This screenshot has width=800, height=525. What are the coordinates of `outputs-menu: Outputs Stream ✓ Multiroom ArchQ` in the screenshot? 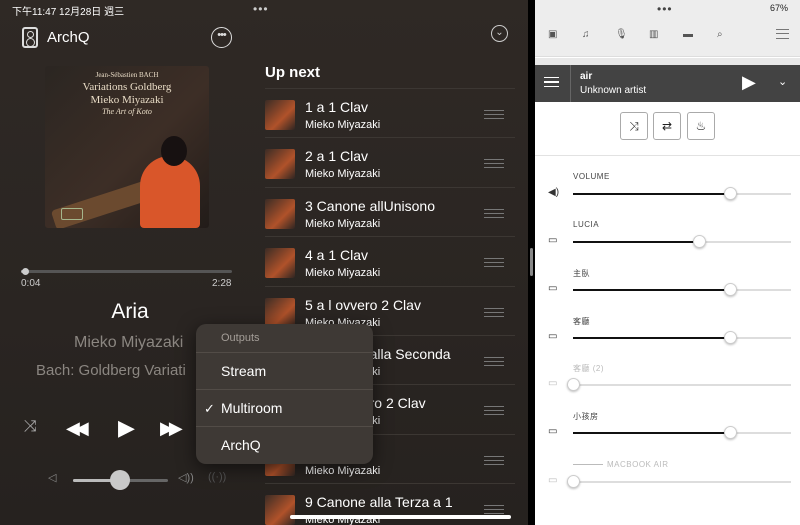 It's located at (284, 394).